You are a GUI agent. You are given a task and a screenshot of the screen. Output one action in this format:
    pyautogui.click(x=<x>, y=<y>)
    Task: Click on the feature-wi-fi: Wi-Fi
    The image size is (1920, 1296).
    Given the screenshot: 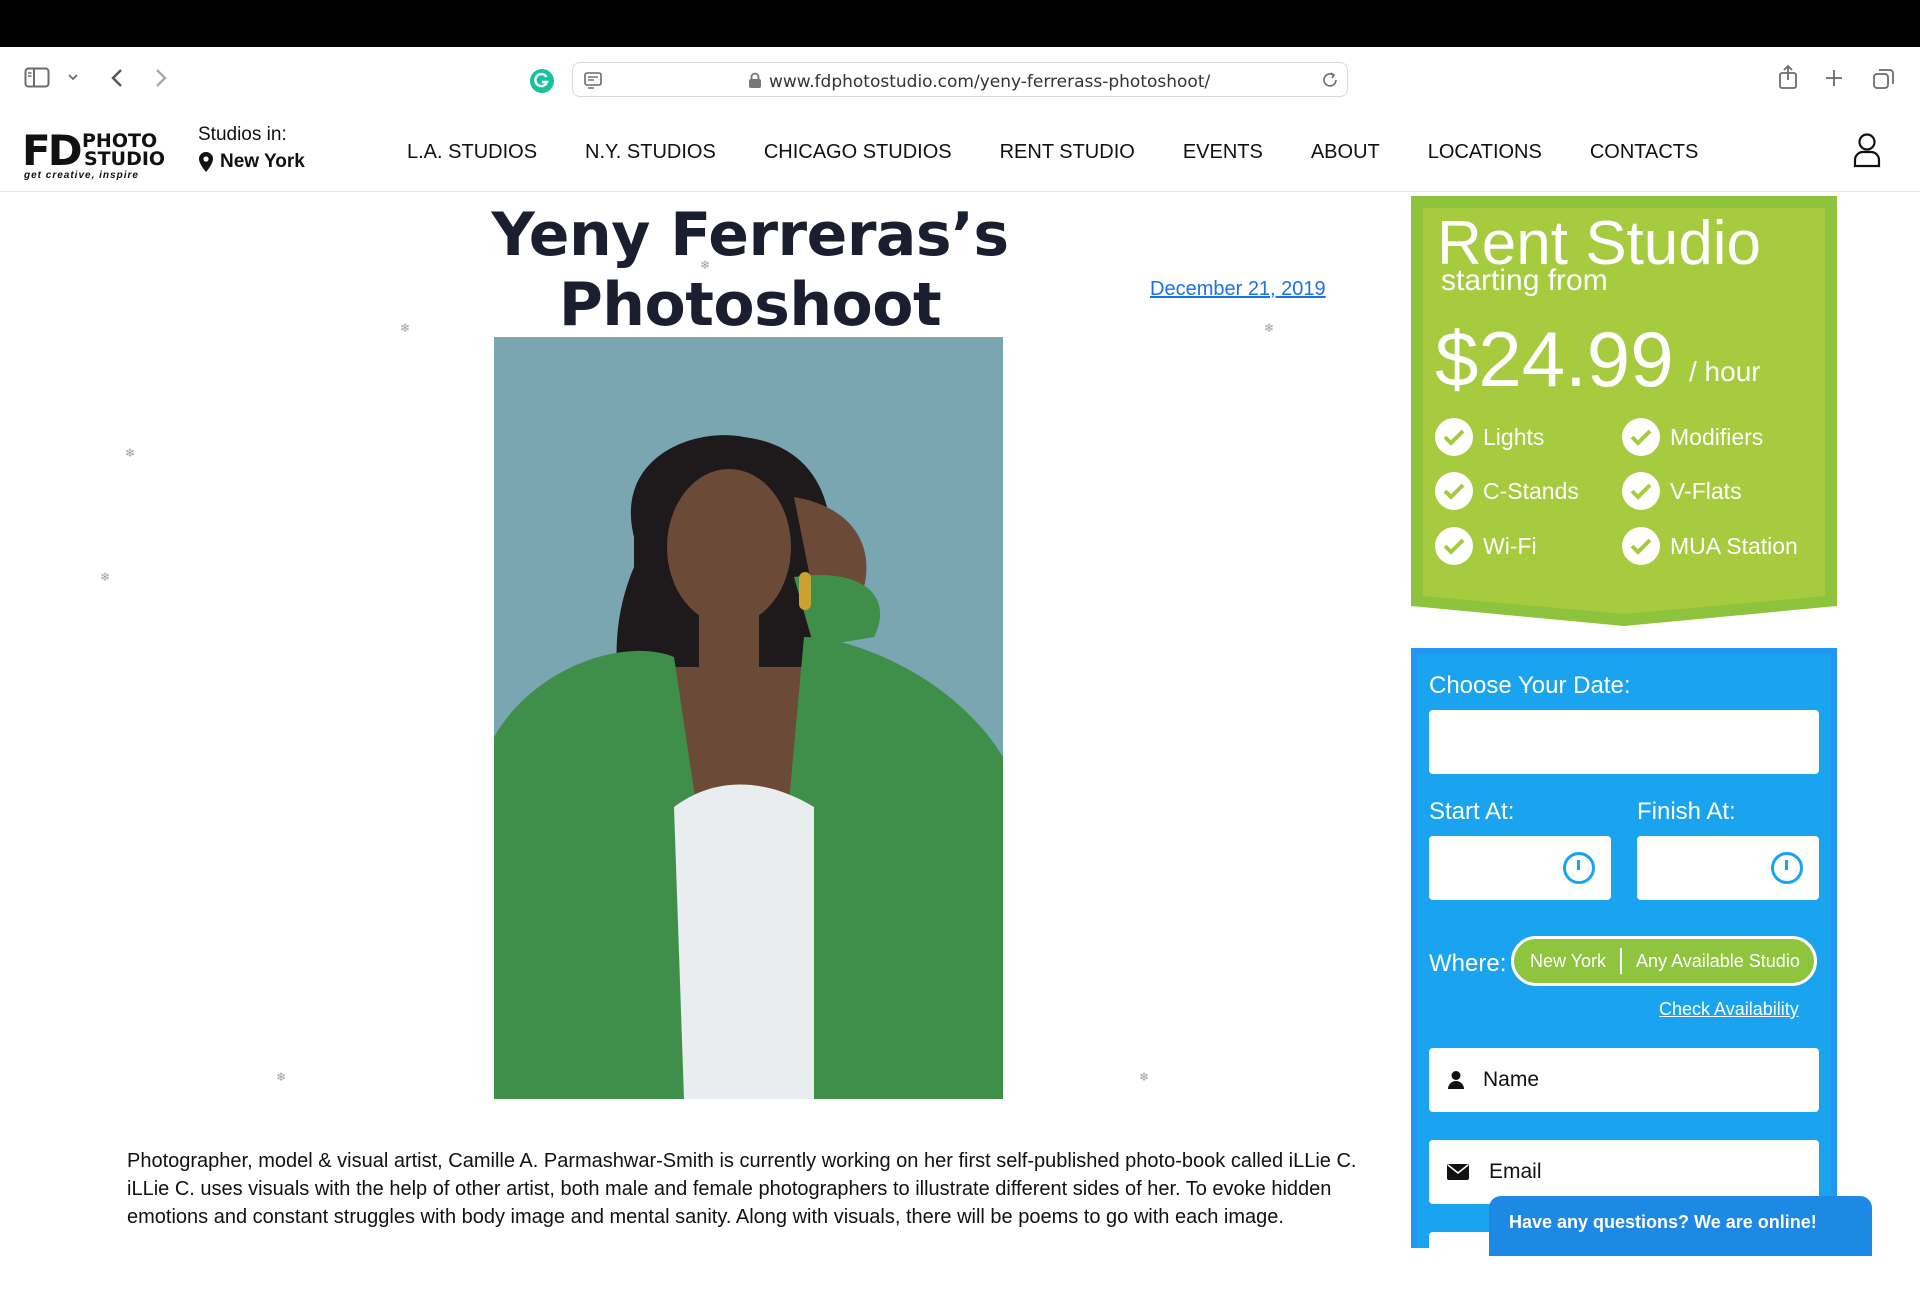 What is the action you would take?
    pyautogui.click(x=1486, y=546)
    